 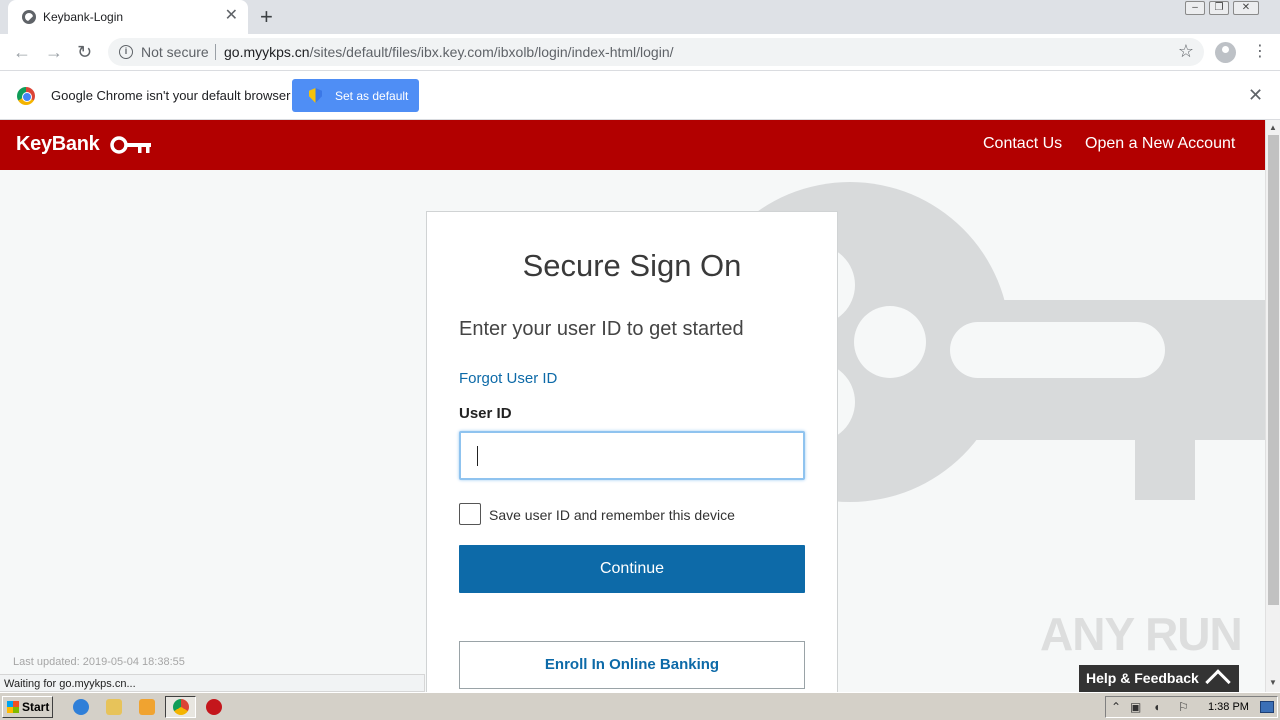 I want to click on user-id-label: User ID, so click(x=485, y=413).